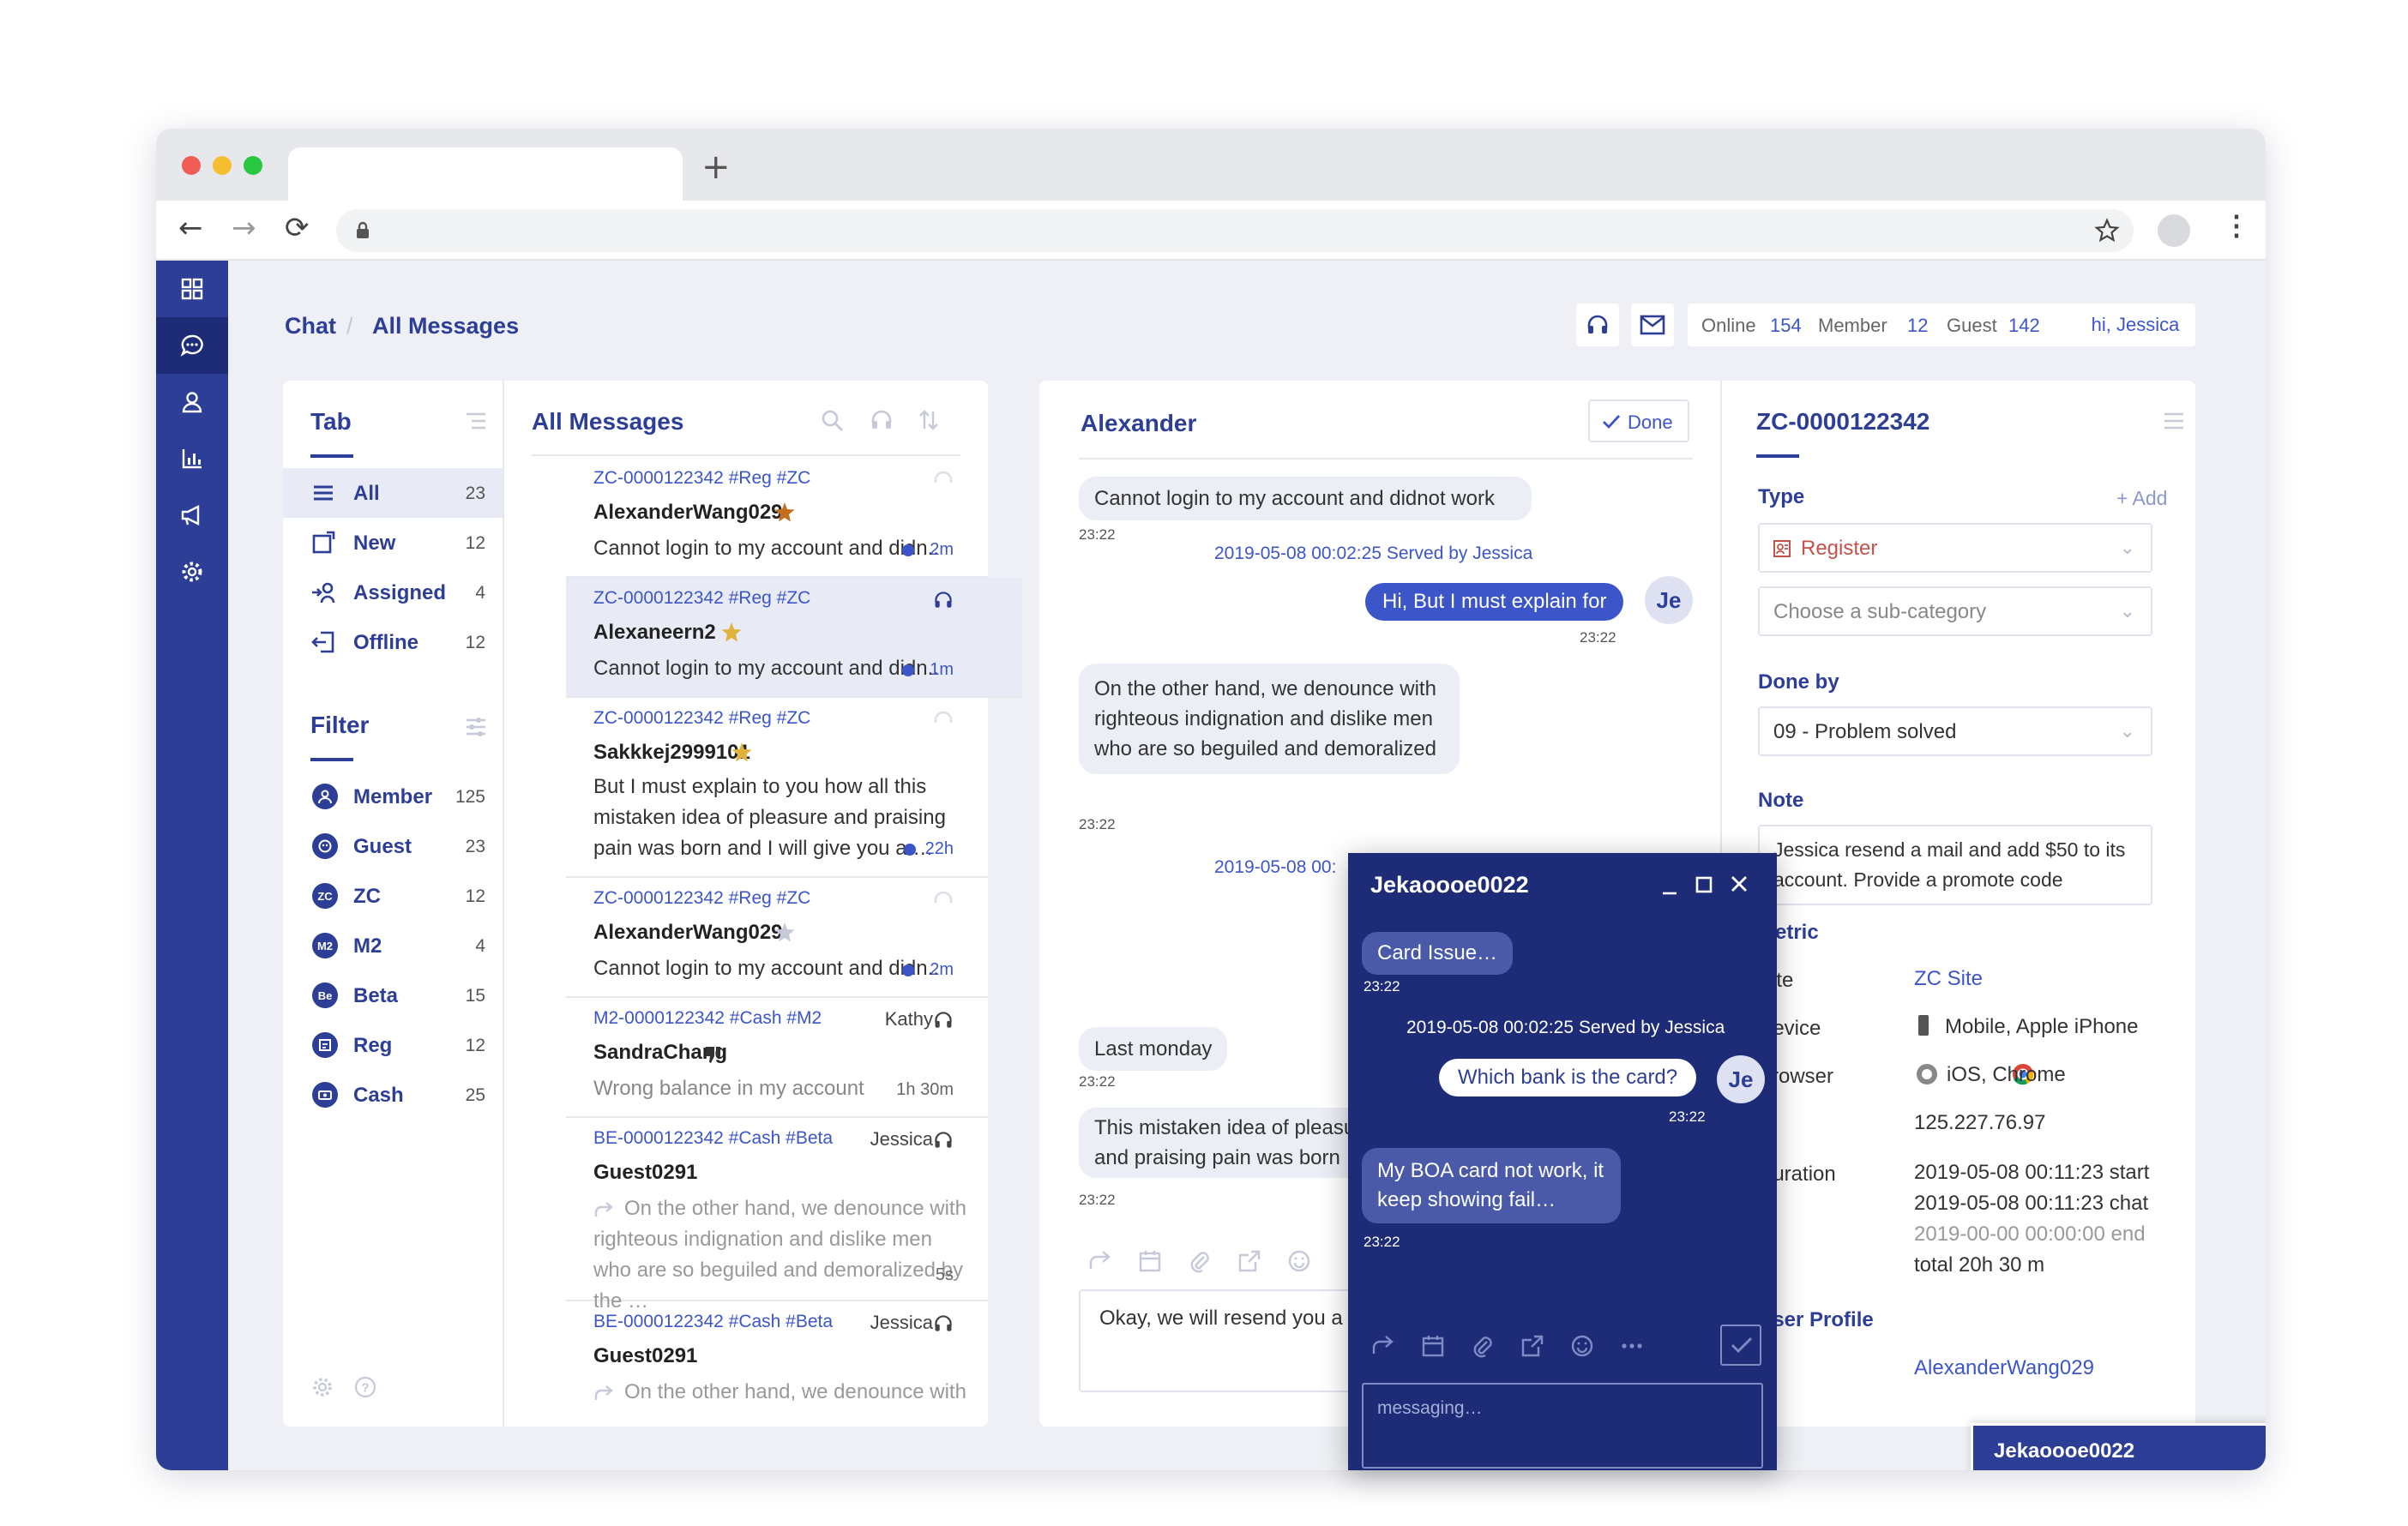  Describe the element at coordinates (476, 421) in the screenshot. I see `list-icon` at that location.